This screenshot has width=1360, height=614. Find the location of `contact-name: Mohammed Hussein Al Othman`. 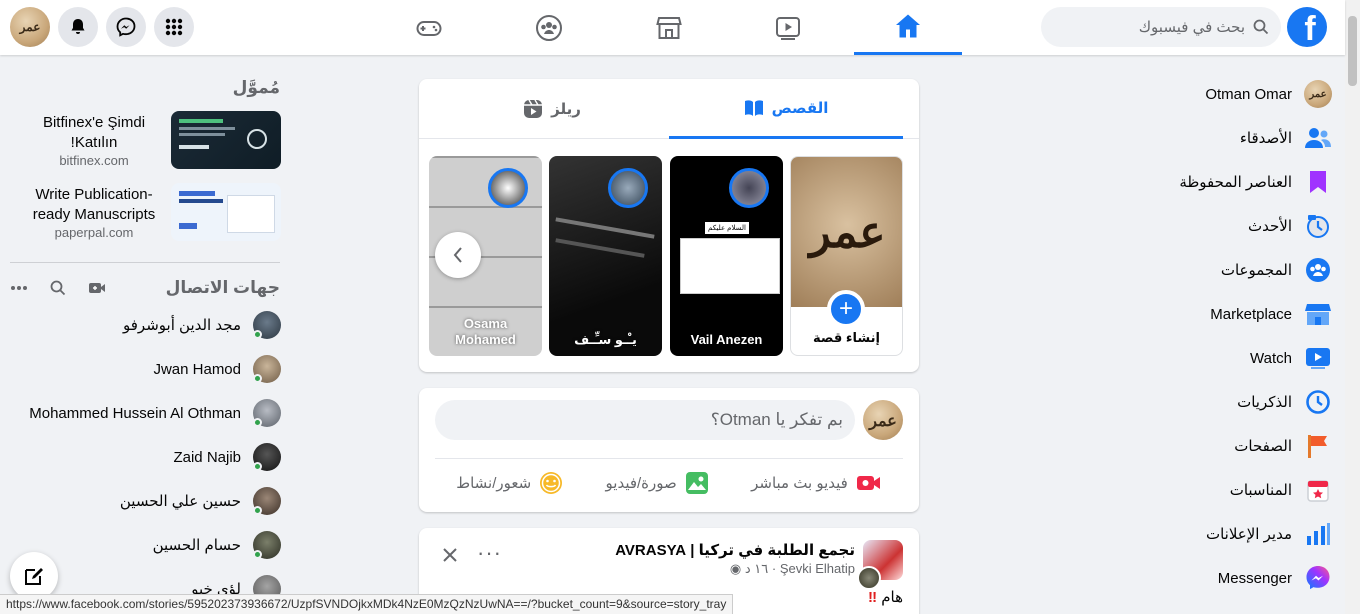

contact-name: Mohammed Hussein Al Othman is located at coordinates (135, 413).